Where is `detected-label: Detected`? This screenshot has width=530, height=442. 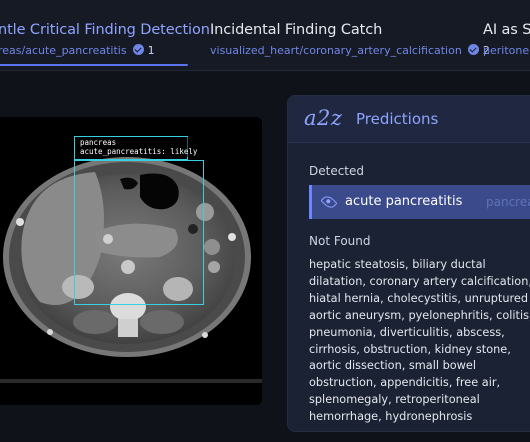
detected-label: Detected is located at coordinates (337, 171).